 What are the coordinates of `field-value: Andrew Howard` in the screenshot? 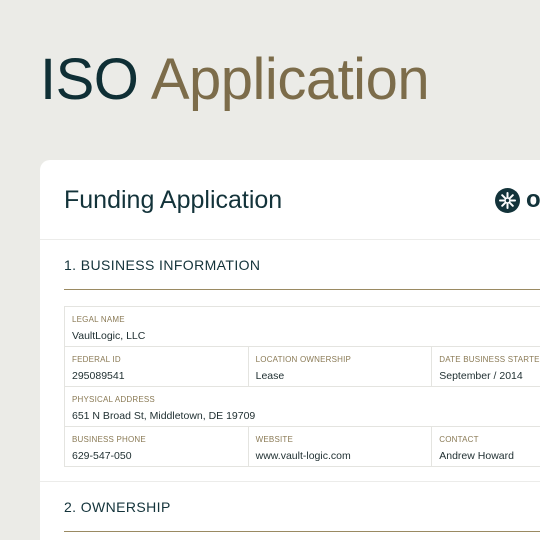 It's located at (476, 456).